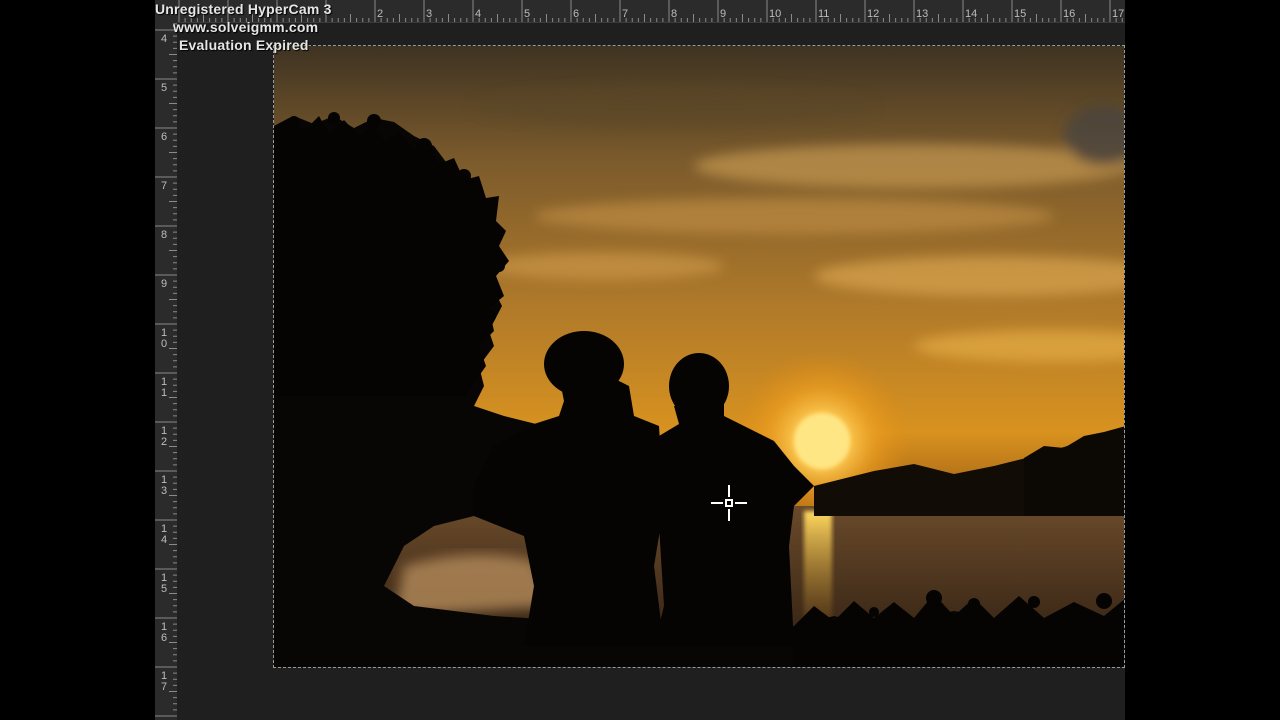 The width and height of the screenshot is (1280, 720). I want to click on watermark-url: www.solveigmm.com, so click(246, 27).